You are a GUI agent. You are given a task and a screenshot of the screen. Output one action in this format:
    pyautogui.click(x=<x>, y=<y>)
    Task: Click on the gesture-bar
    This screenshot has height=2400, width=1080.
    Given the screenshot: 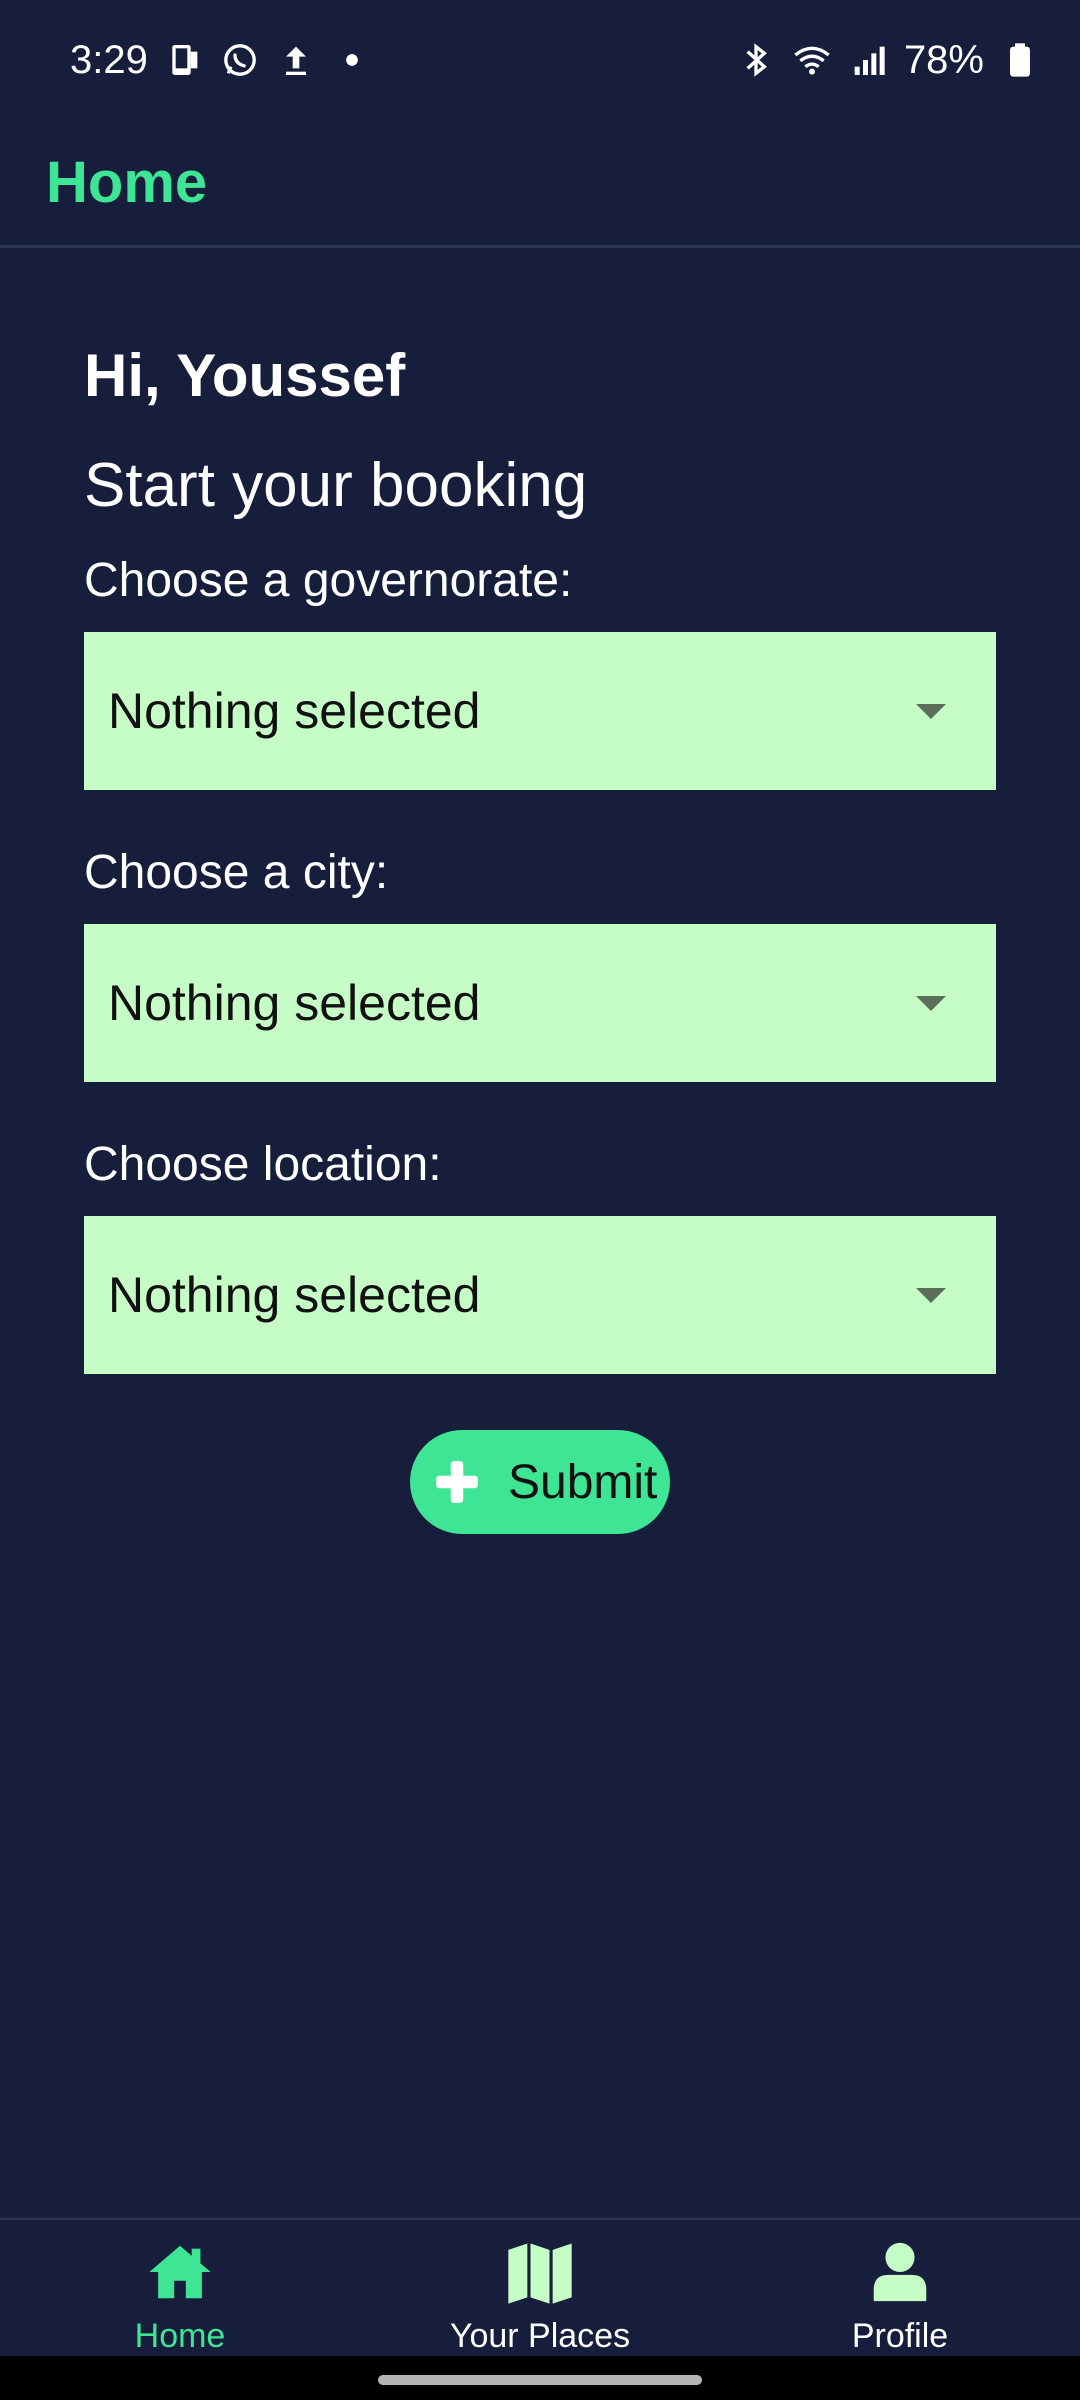 What is the action you would take?
    pyautogui.click(x=540, y=2378)
    